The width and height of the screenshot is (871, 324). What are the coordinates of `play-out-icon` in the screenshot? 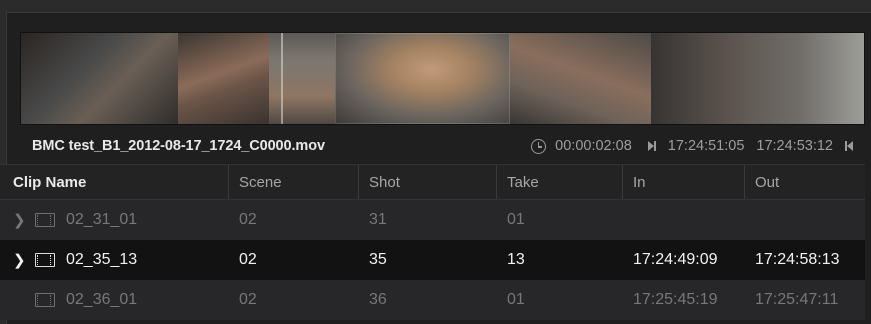 It's located at (849, 146).